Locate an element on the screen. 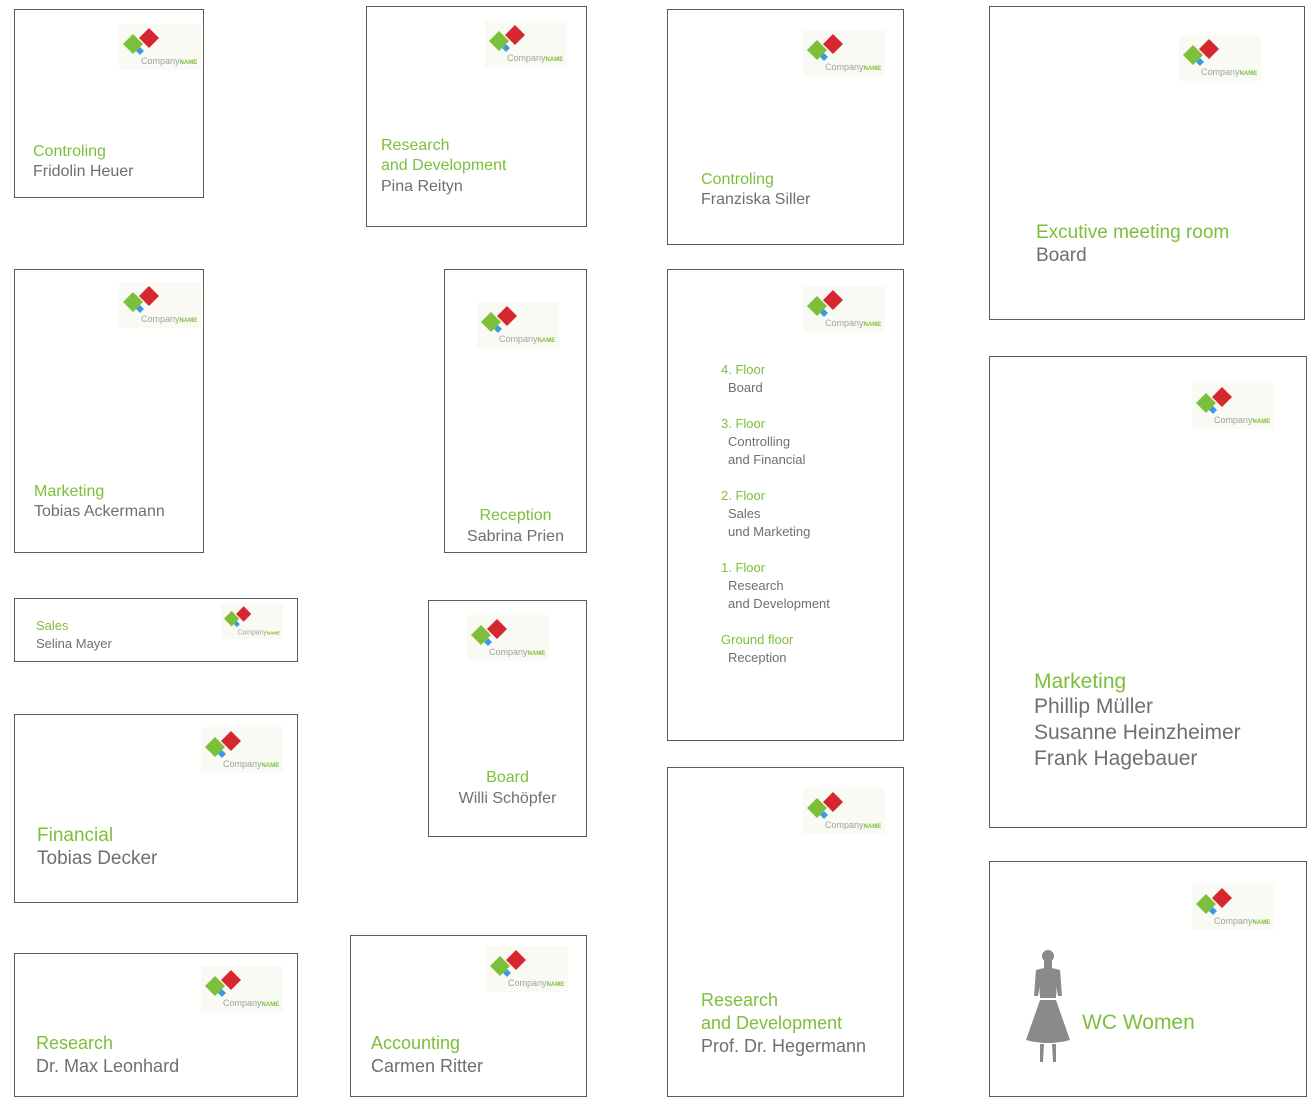 This screenshot has width=1307, height=1097. floor-label: 3. Floor is located at coordinates (743, 423).